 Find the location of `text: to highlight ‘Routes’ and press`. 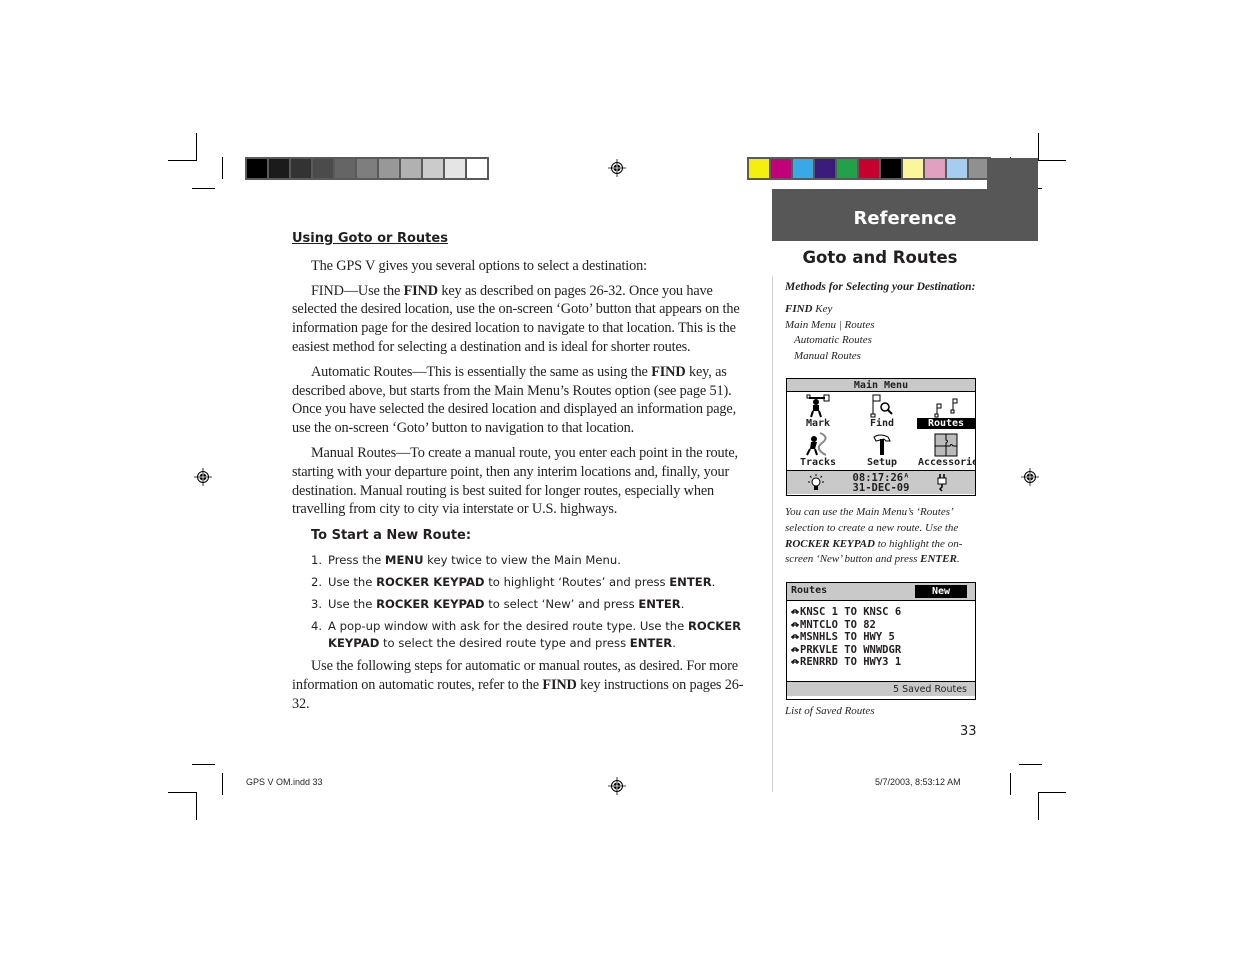

text: to highlight ‘Routes’ and press is located at coordinates (577, 581).